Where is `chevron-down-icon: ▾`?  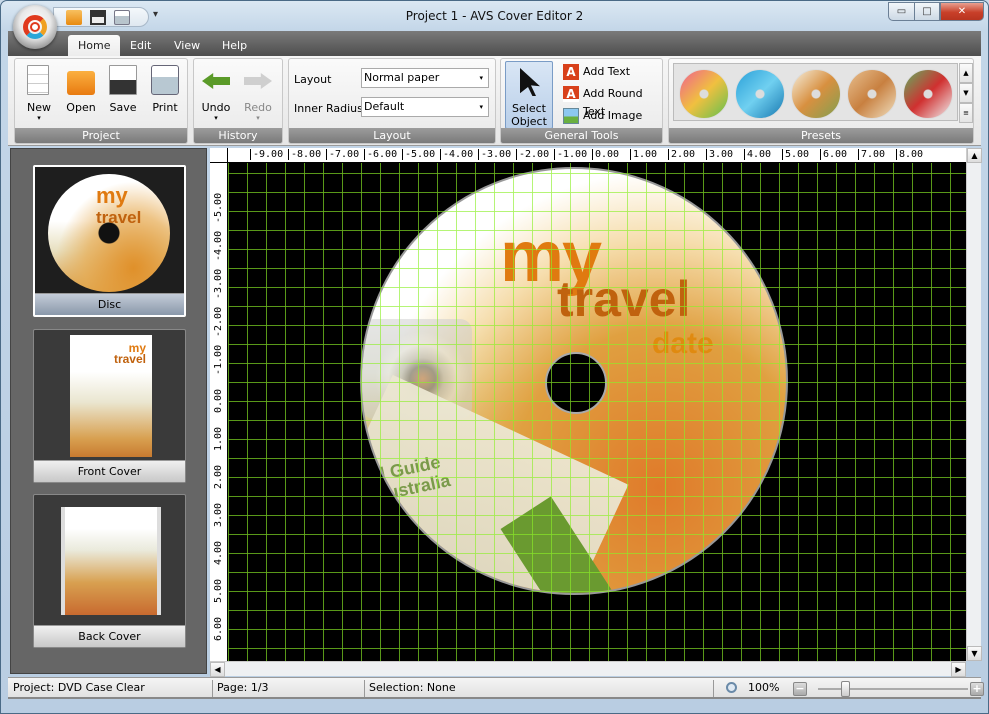 chevron-down-icon: ▾ is located at coordinates (481, 107).